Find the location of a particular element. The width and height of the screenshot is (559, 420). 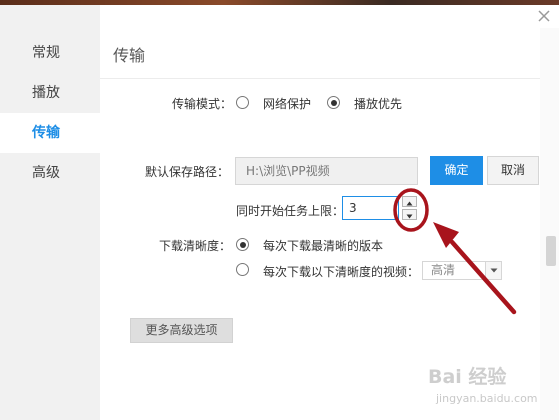

quality-select-value: 高清 is located at coordinates (443, 270).